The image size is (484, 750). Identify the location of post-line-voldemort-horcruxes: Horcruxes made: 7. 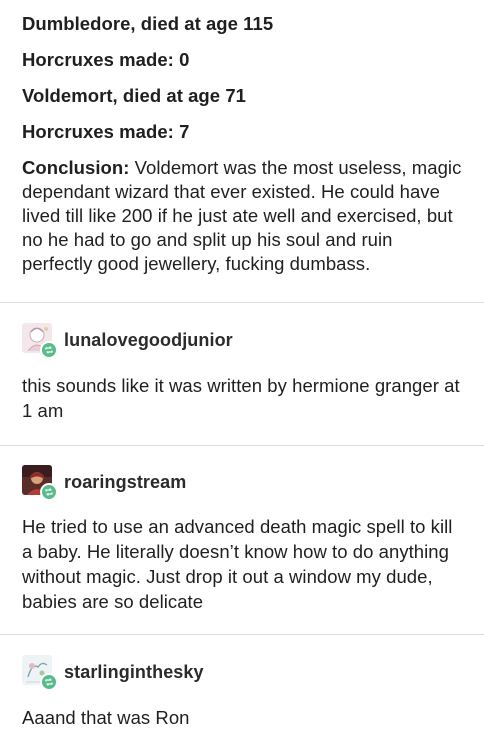
(106, 131).